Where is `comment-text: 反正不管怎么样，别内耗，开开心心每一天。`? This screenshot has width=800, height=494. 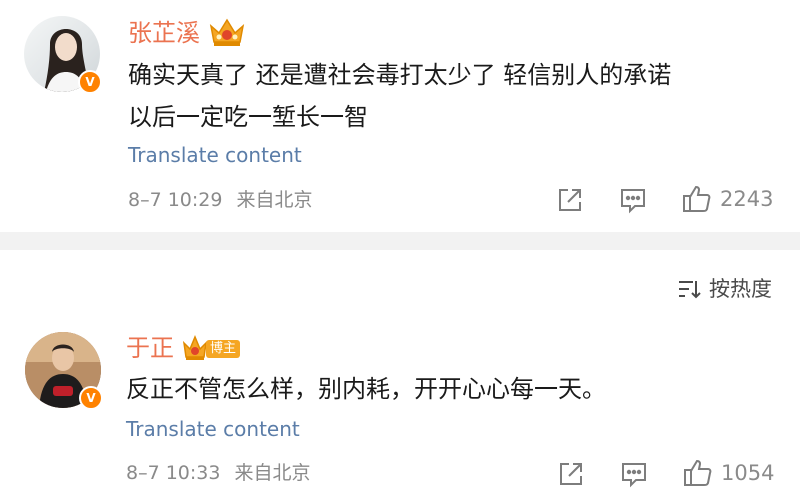
comment-text: 反正不管怎么样，别内耗，开开心心每一天。 is located at coordinates (451, 389).